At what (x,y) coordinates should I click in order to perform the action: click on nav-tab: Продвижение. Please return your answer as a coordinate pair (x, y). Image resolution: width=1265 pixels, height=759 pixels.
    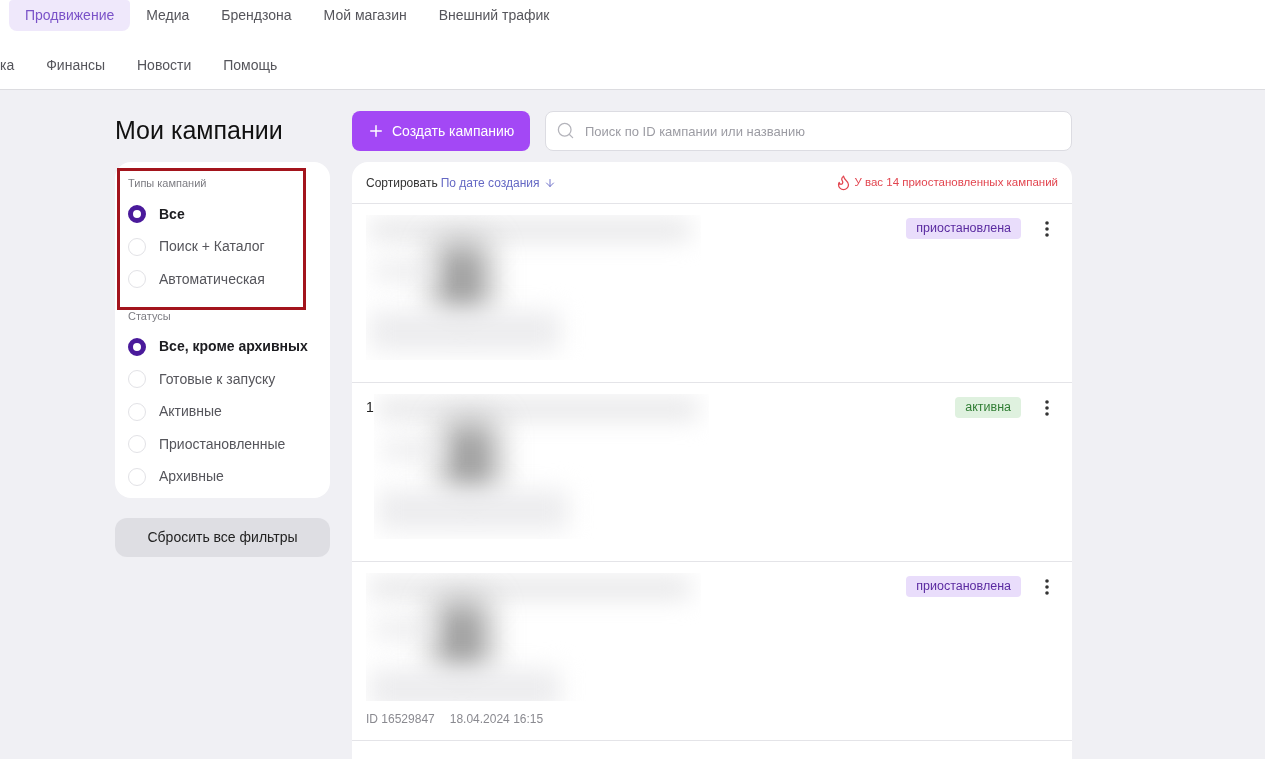
    Looking at the image, I should click on (70, 15).